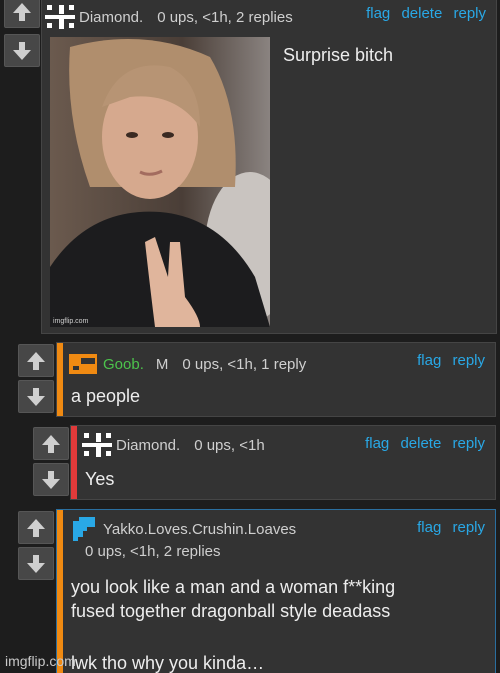 This screenshot has height=673, width=500. What do you see at coordinates (84, 529) in the screenshot?
I see `yakko-avatar-icon` at bounding box center [84, 529].